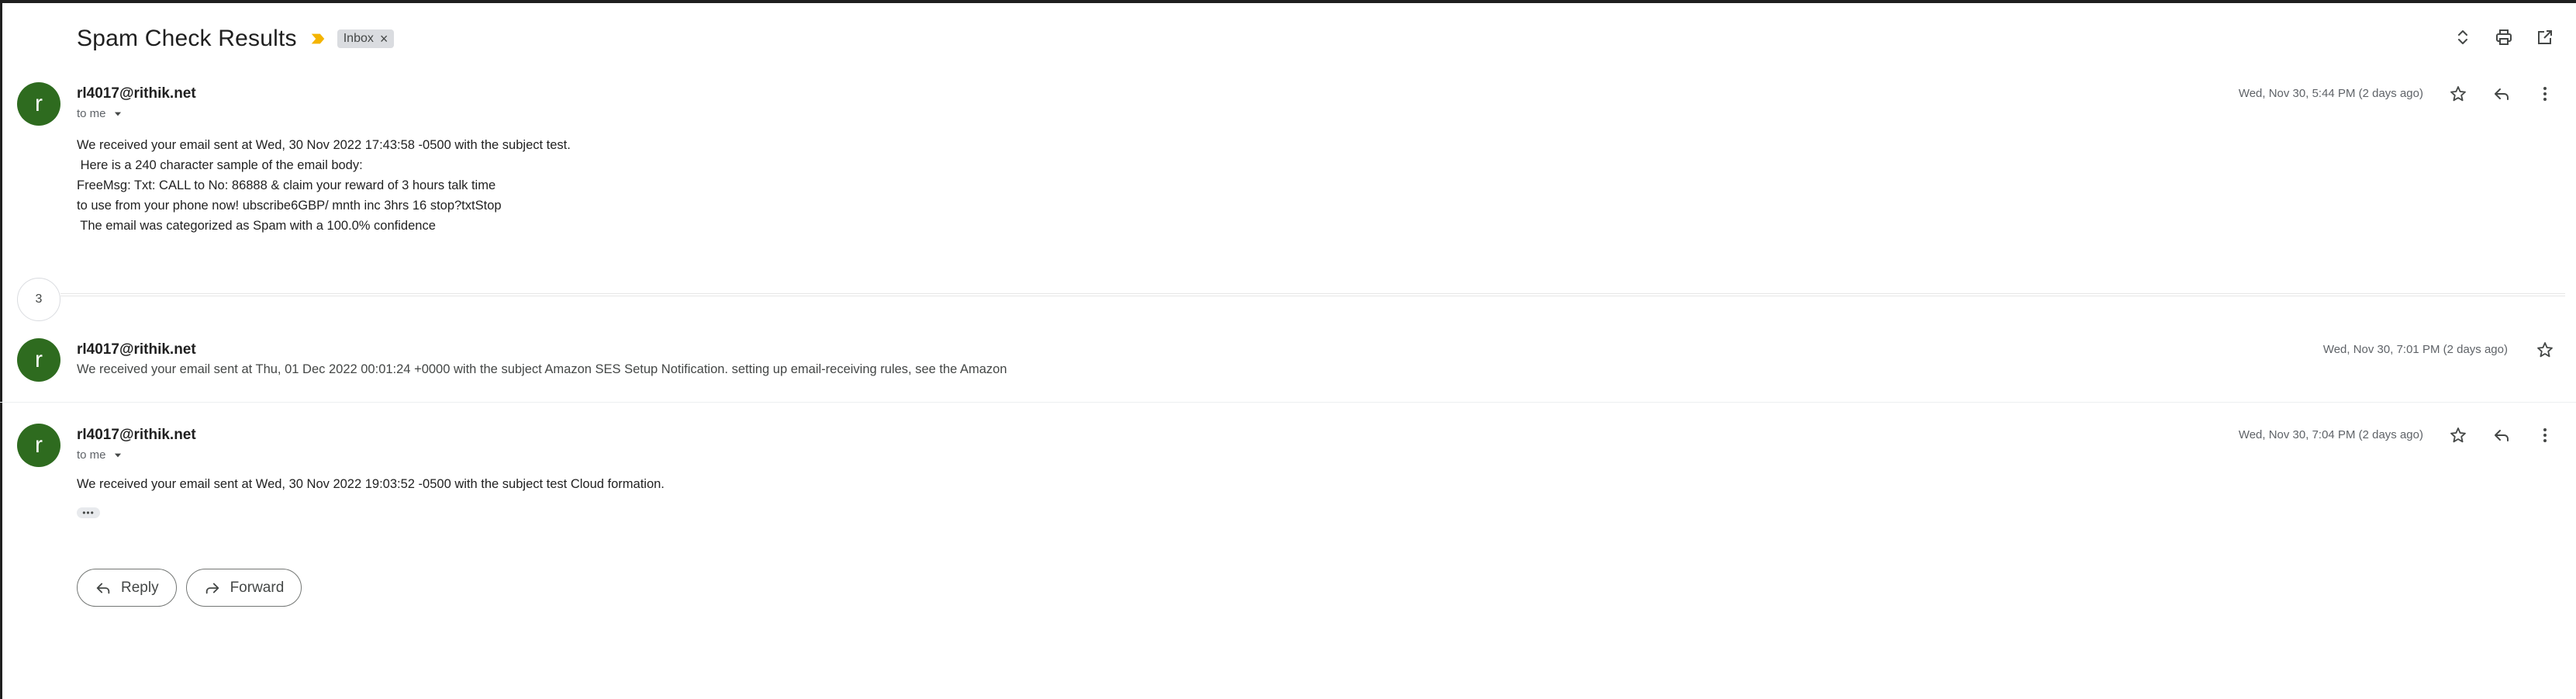  Describe the element at coordinates (2331, 93) in the screenshot. I see `message-date: Wed, Nov 30, 5:44 PM (2 days ago)` at that location.